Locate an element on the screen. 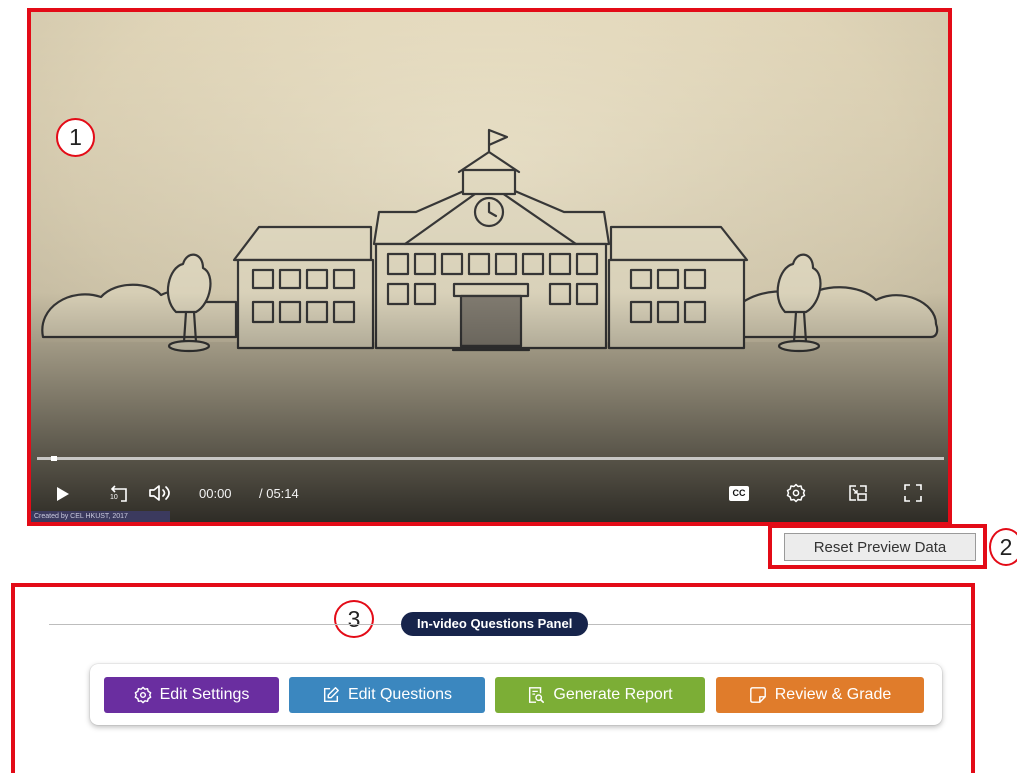  edit-questions-label: Edit Questions is located at coordinates (400, 694).